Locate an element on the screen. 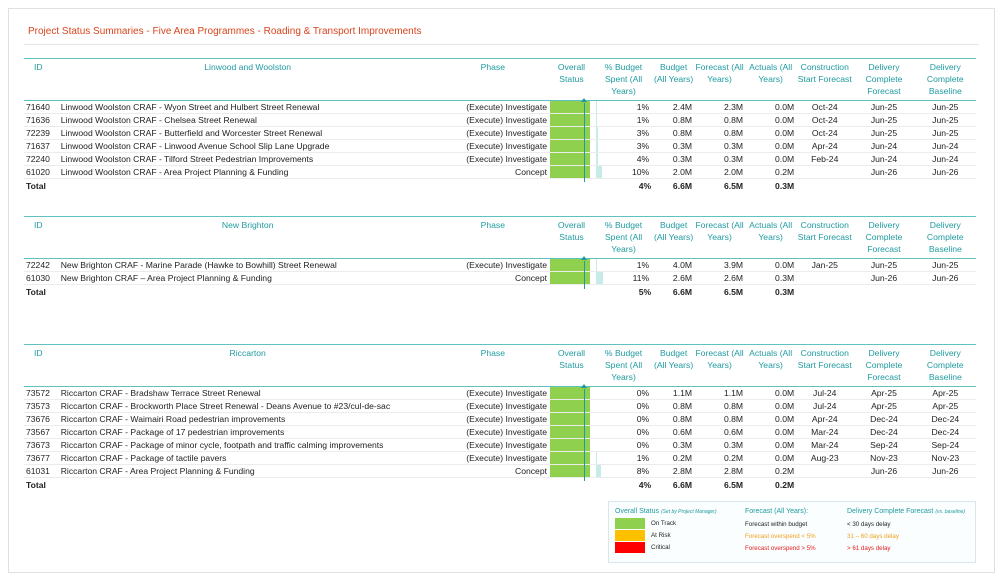 The image size is (1003, 581). budget-spent-cell: 1% is located at coordinates (623, 265).